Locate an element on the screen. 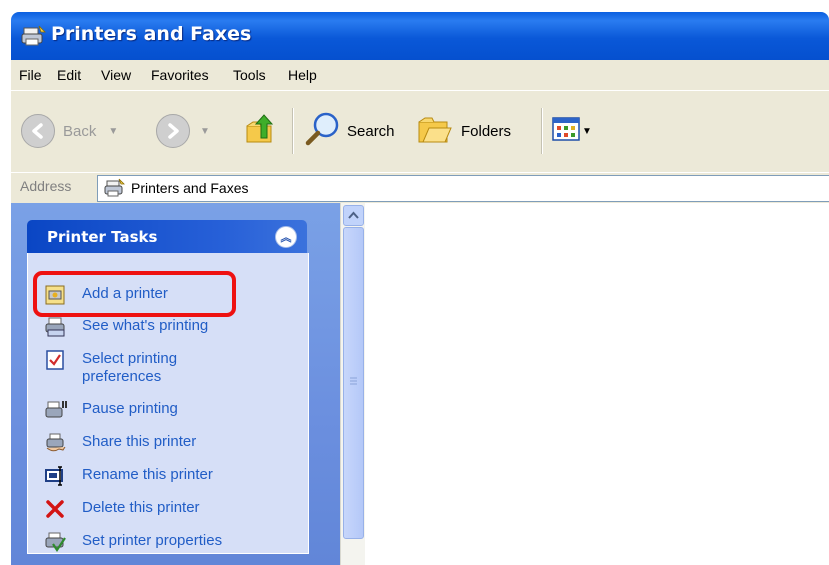 The width and height of the screenshot is (829, 565). task-delete-printer: Delete this printer is located at coordinates (122, 509).